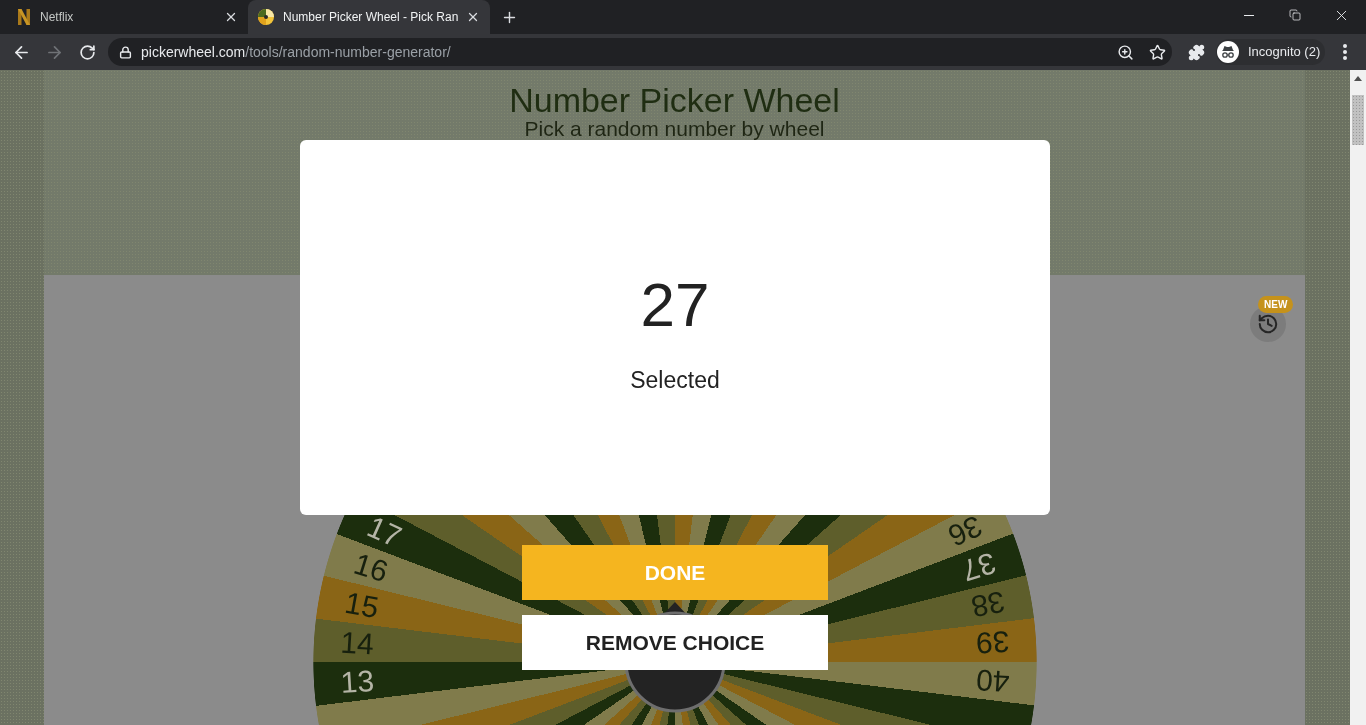 The width and height of the screenshot is (1366, 725). I want to click on wheel-number: 14, so click(357, 643).